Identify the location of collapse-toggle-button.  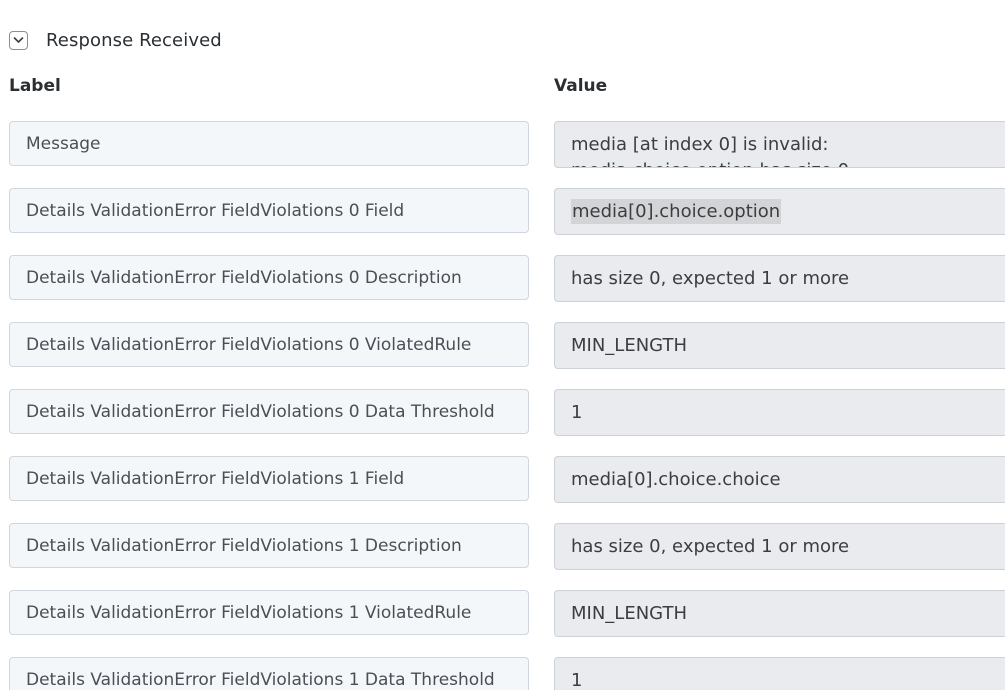
(18, 40).